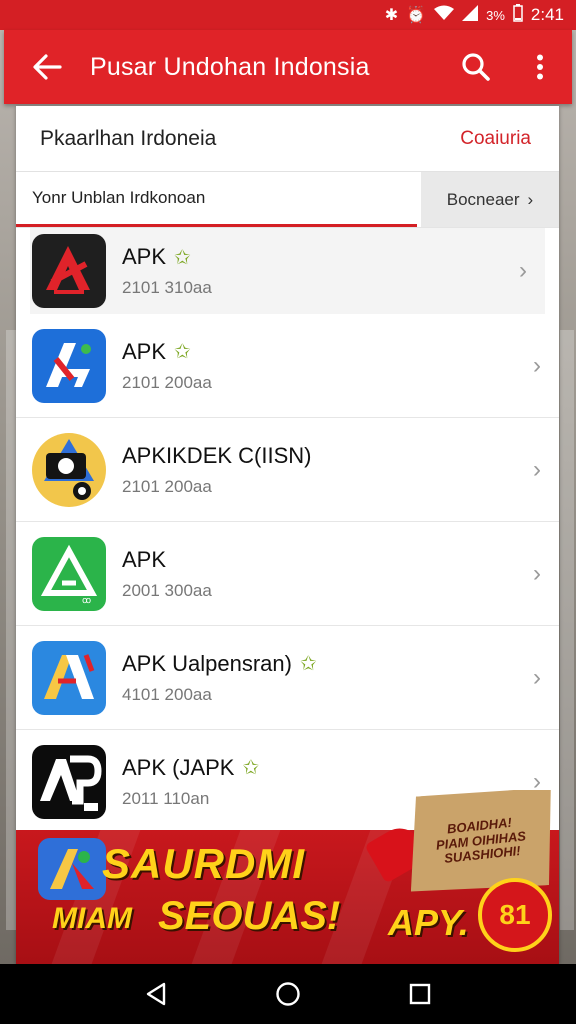  I want to click on clock: 2:41, so click(547, 14).